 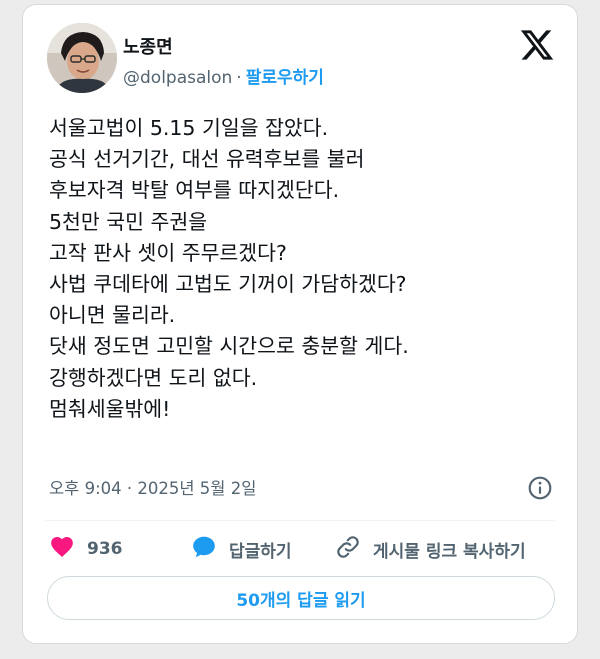 I want to click on tweet-text-line: 강행하겠다면 도리 없다., so click(x=153, y=377).